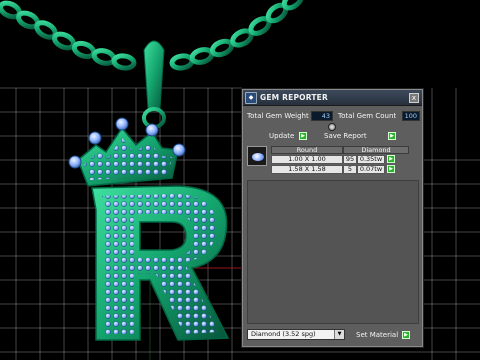 The width and height of the screenshot is (480, 360). Describe the element at coordinates (367, 116) in the screenshot. I see `total-gem-count-label: Total Gem Count` at that location.